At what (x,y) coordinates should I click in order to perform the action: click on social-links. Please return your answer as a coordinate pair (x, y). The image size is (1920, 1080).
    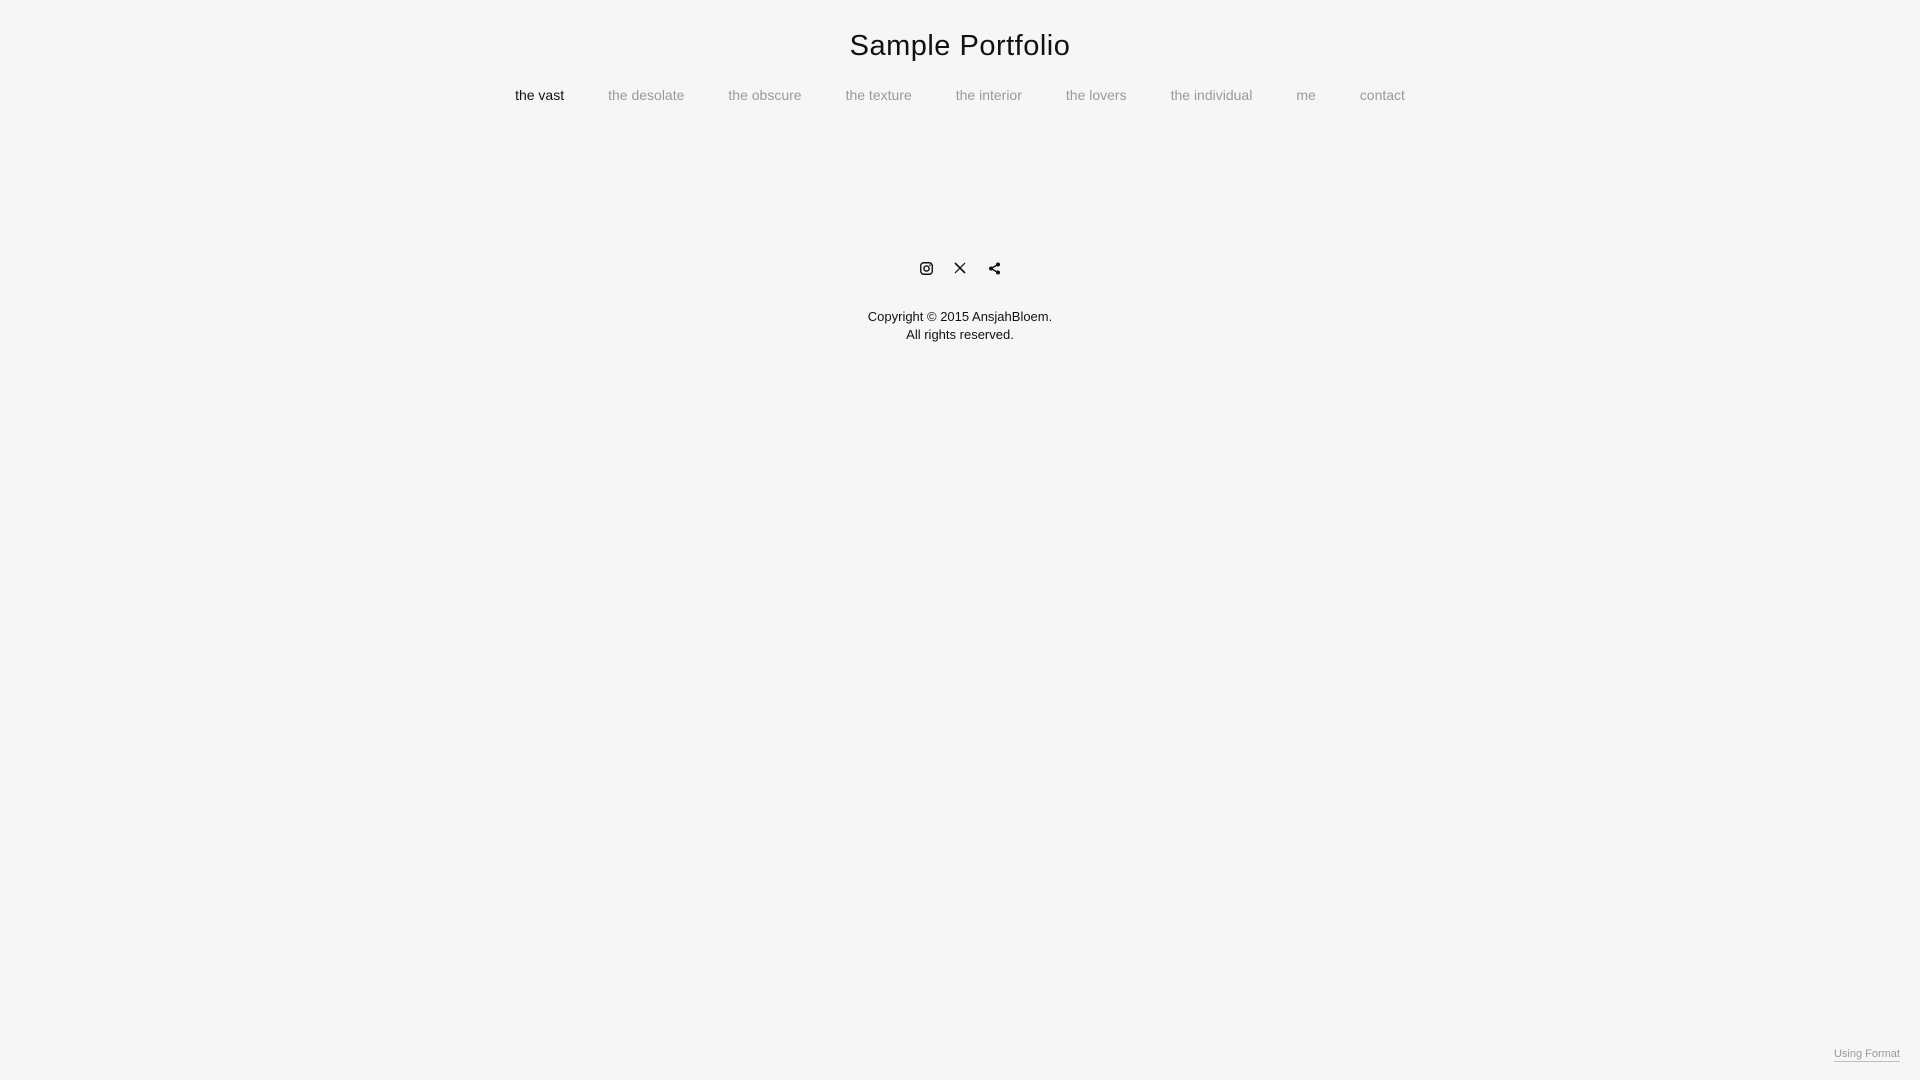
    Looking at the image, I should click on (960, 268).